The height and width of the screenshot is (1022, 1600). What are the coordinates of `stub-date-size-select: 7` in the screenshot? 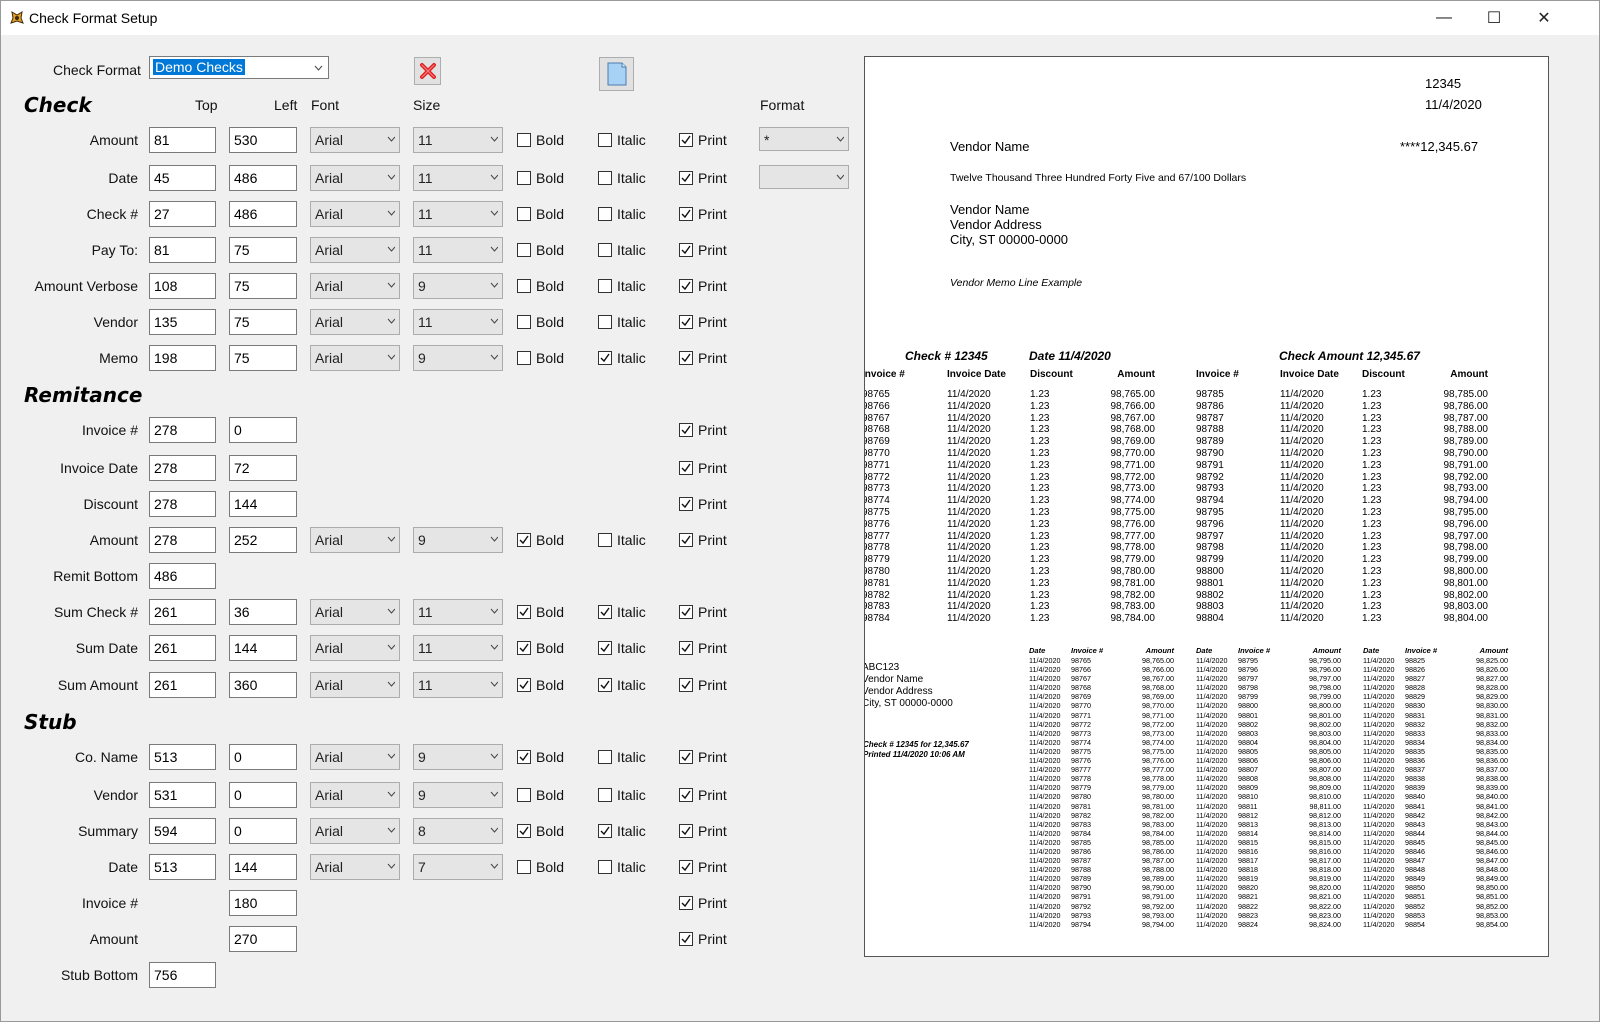 It's located at (458, 867).